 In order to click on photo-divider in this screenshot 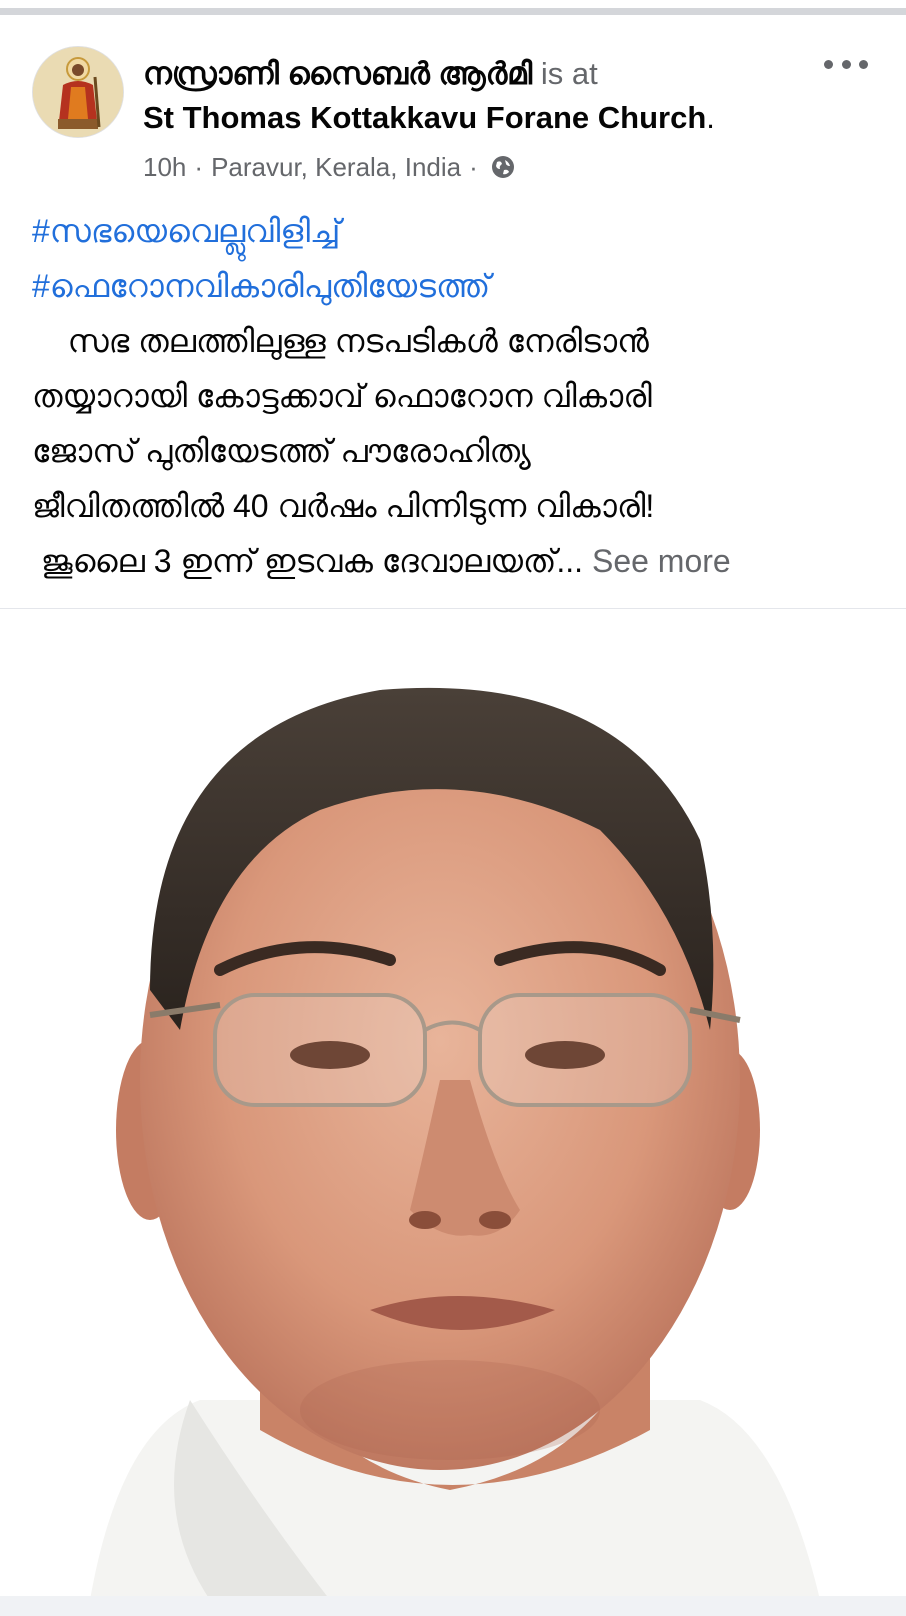, I will do `click(453, 608)`.